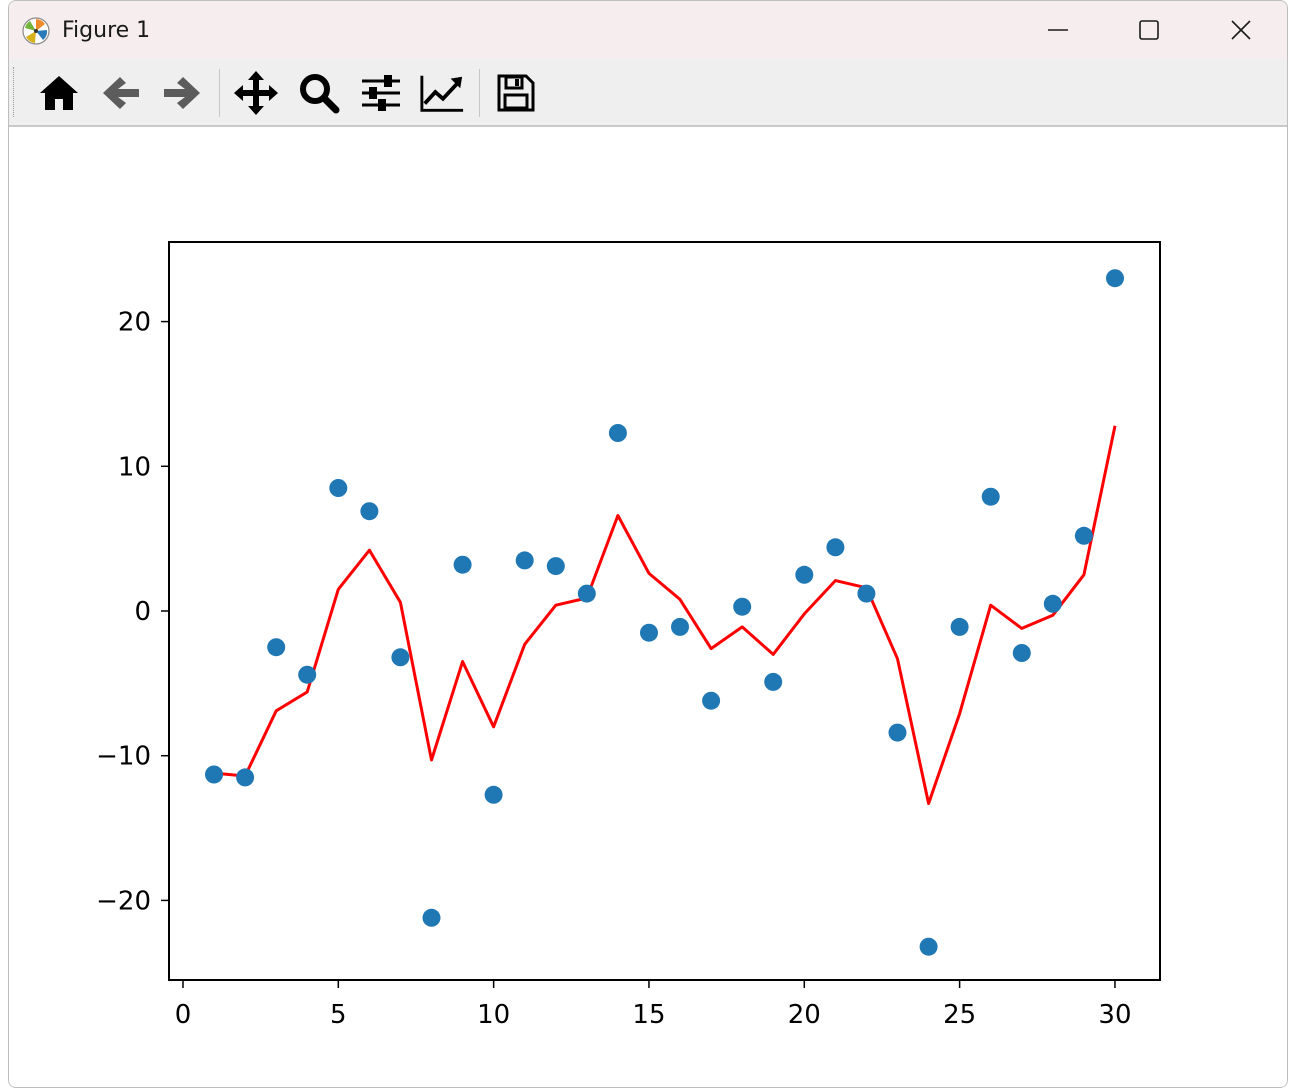  I want to click on minimize-button, so click(1058, 30).